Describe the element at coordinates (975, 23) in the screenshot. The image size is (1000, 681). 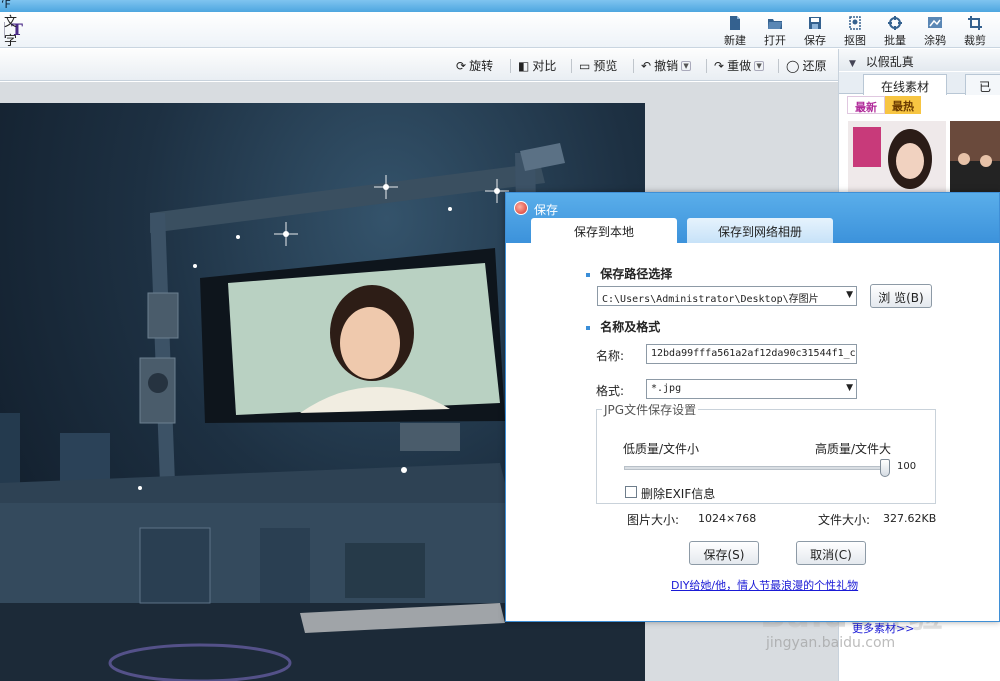
I see `crop-icon` at that location.